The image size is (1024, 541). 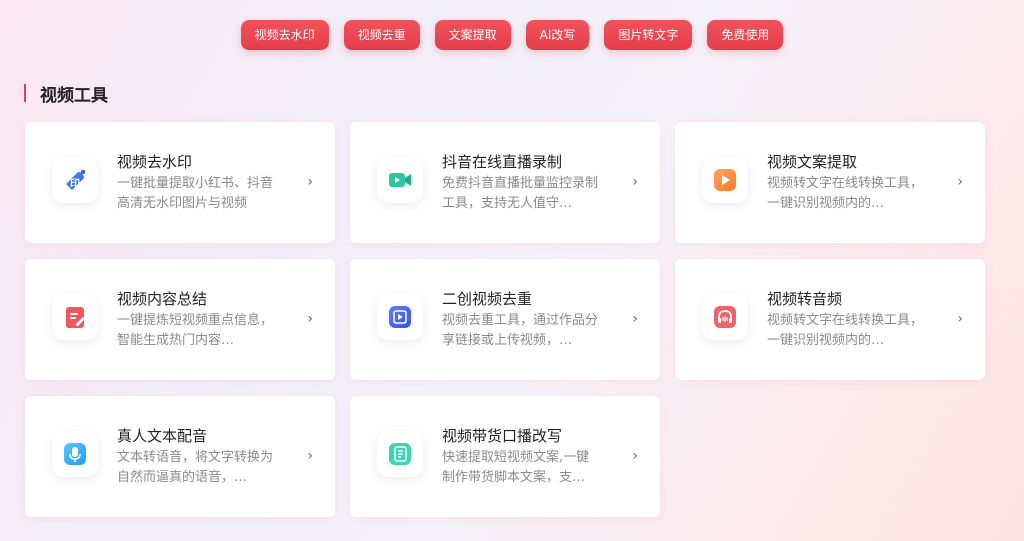 What do you see at coordinates (648, 35) in the screenshot?
I see `tag-image-to-text: 图片转文字` at bounding box center [648, 35].